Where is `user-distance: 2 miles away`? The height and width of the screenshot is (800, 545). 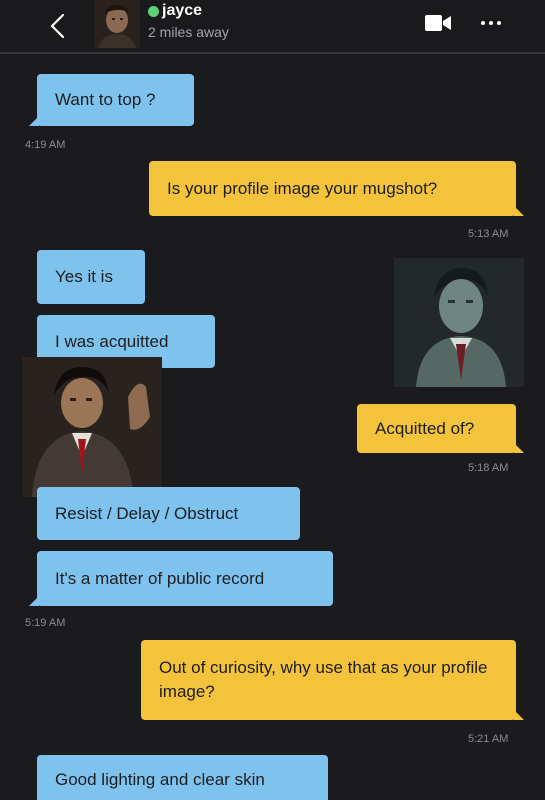 user-distance: 2 miles away is located at coordinates (188, 32).